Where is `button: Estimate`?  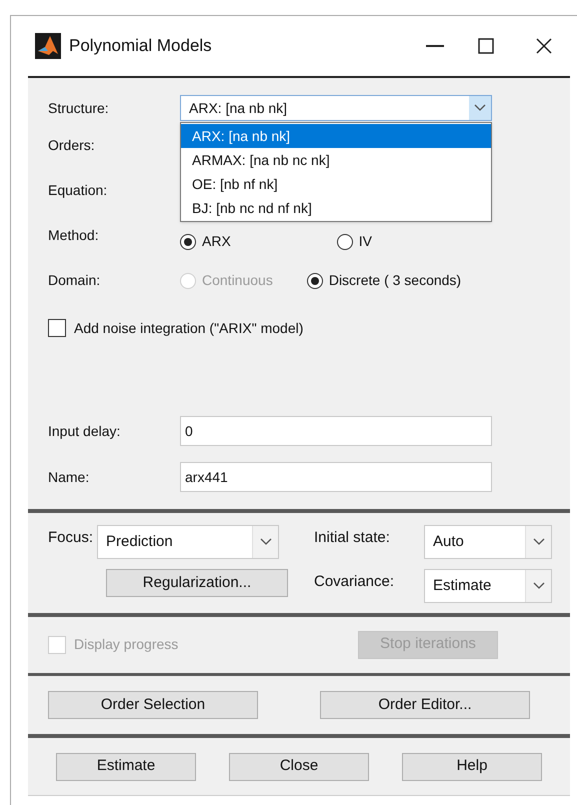
button: Estimate is located at coordinates (126, 766).